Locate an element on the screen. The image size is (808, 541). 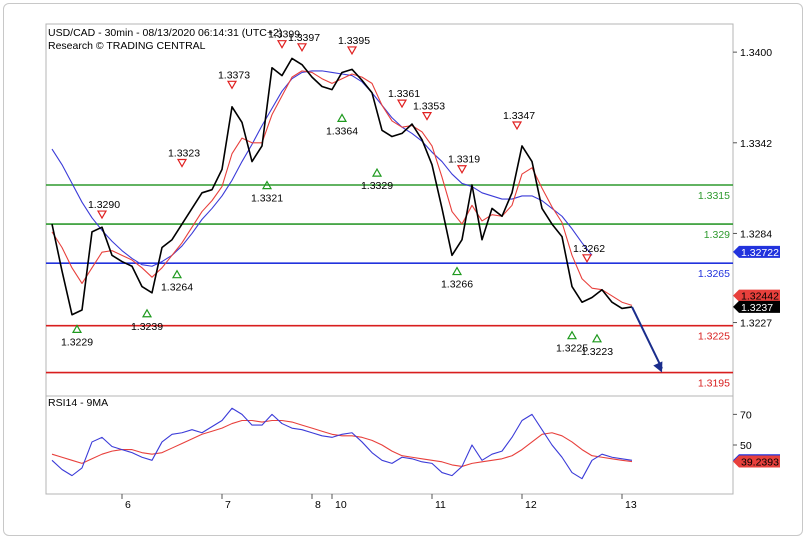
pivot-label-13: 1.3353 is located at coordinates (429, 107).